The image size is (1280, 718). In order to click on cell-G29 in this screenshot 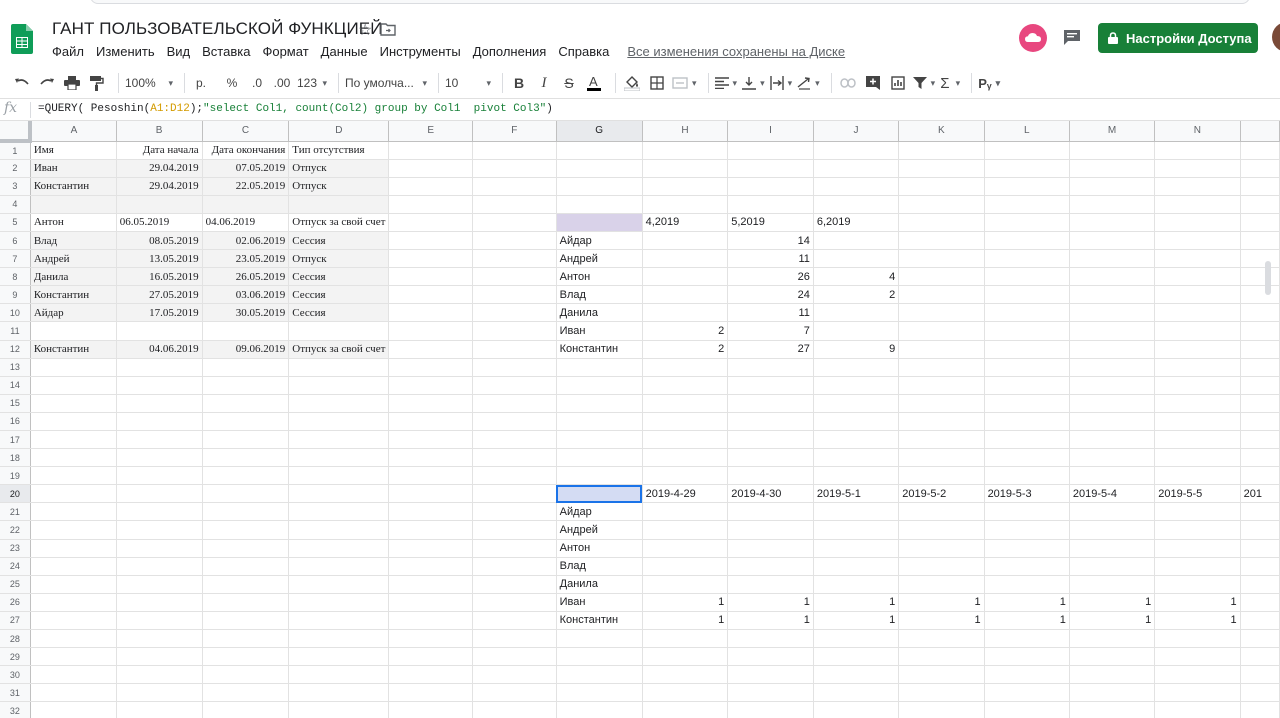, I will do `click(599, 657)`.